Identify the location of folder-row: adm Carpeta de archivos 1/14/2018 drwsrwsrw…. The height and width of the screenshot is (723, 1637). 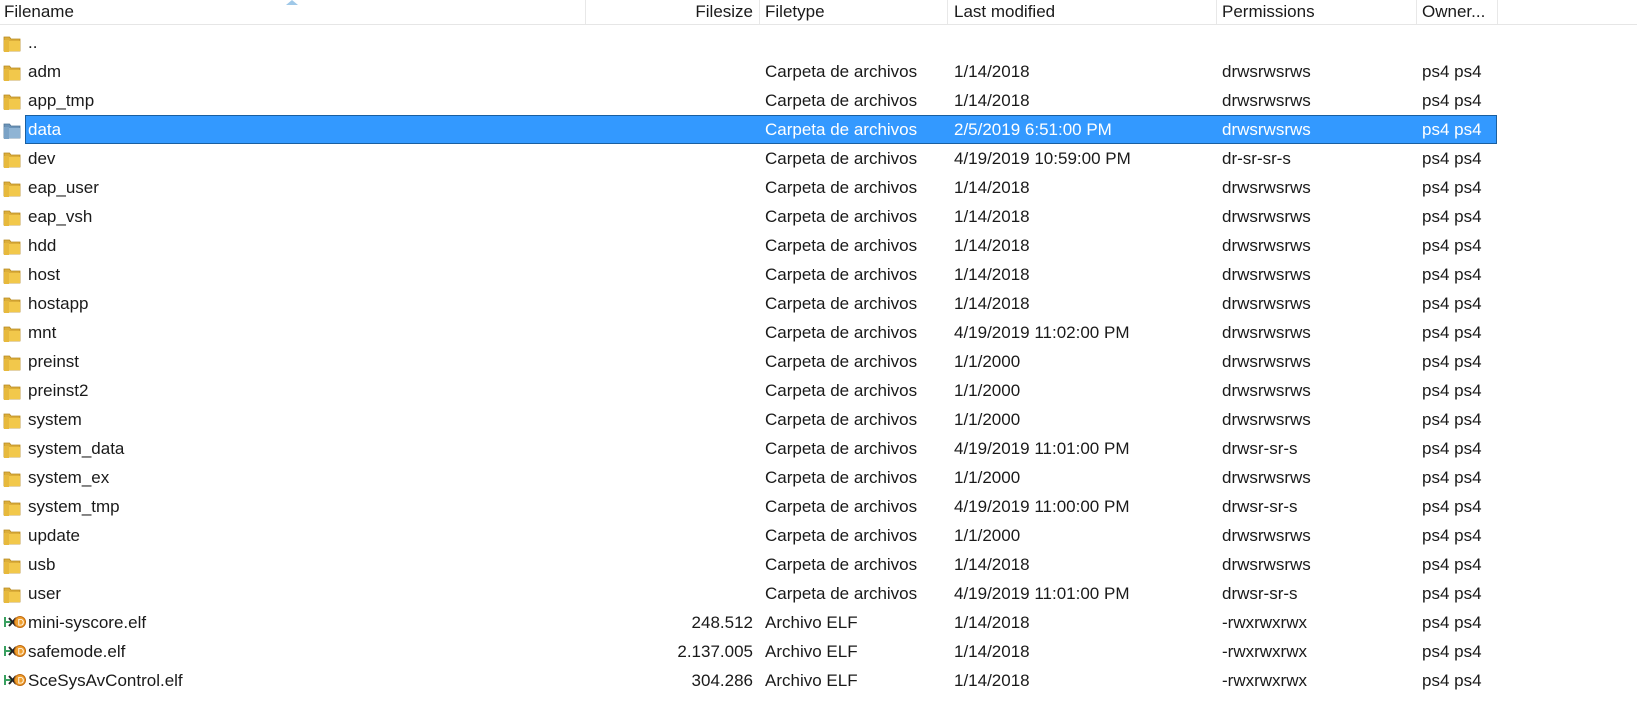
(818, 71).